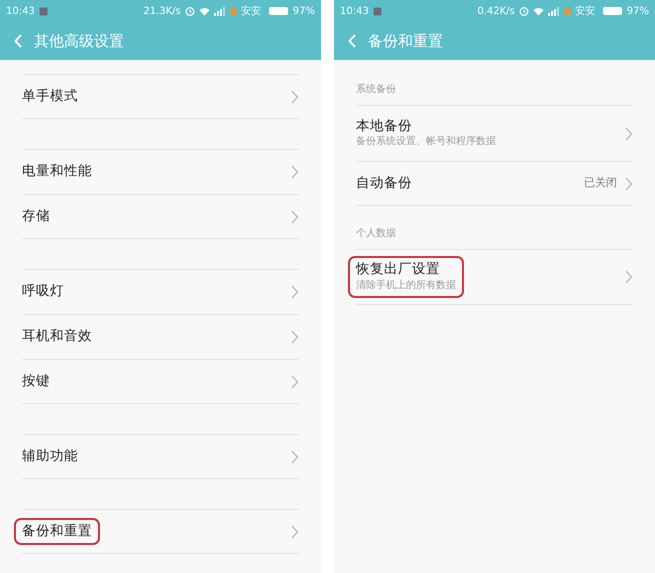 The width and height of the screenshot is (655, 573). What do you see at coordinates (376, 234) in the screenshot?
I see `section-header: 个人数据` at bounding box center [376, 234].